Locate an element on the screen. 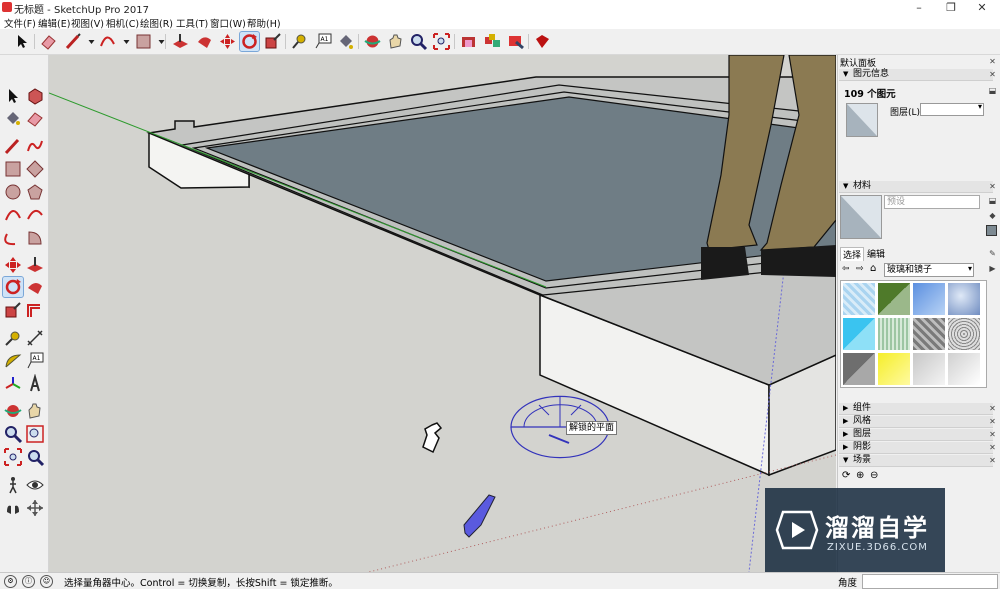  menu-camera: 相机(C) is located at coordinates (122, 23).